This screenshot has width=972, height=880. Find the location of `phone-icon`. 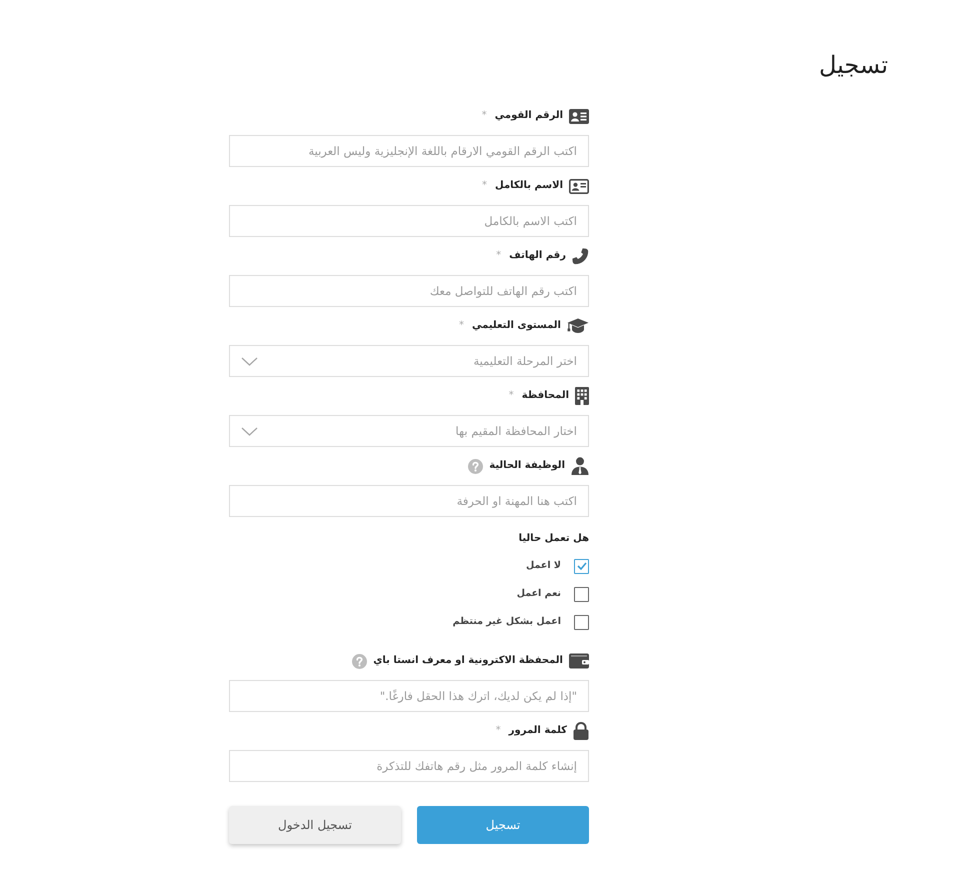

phone-icon is located at coordinates (580, 256).